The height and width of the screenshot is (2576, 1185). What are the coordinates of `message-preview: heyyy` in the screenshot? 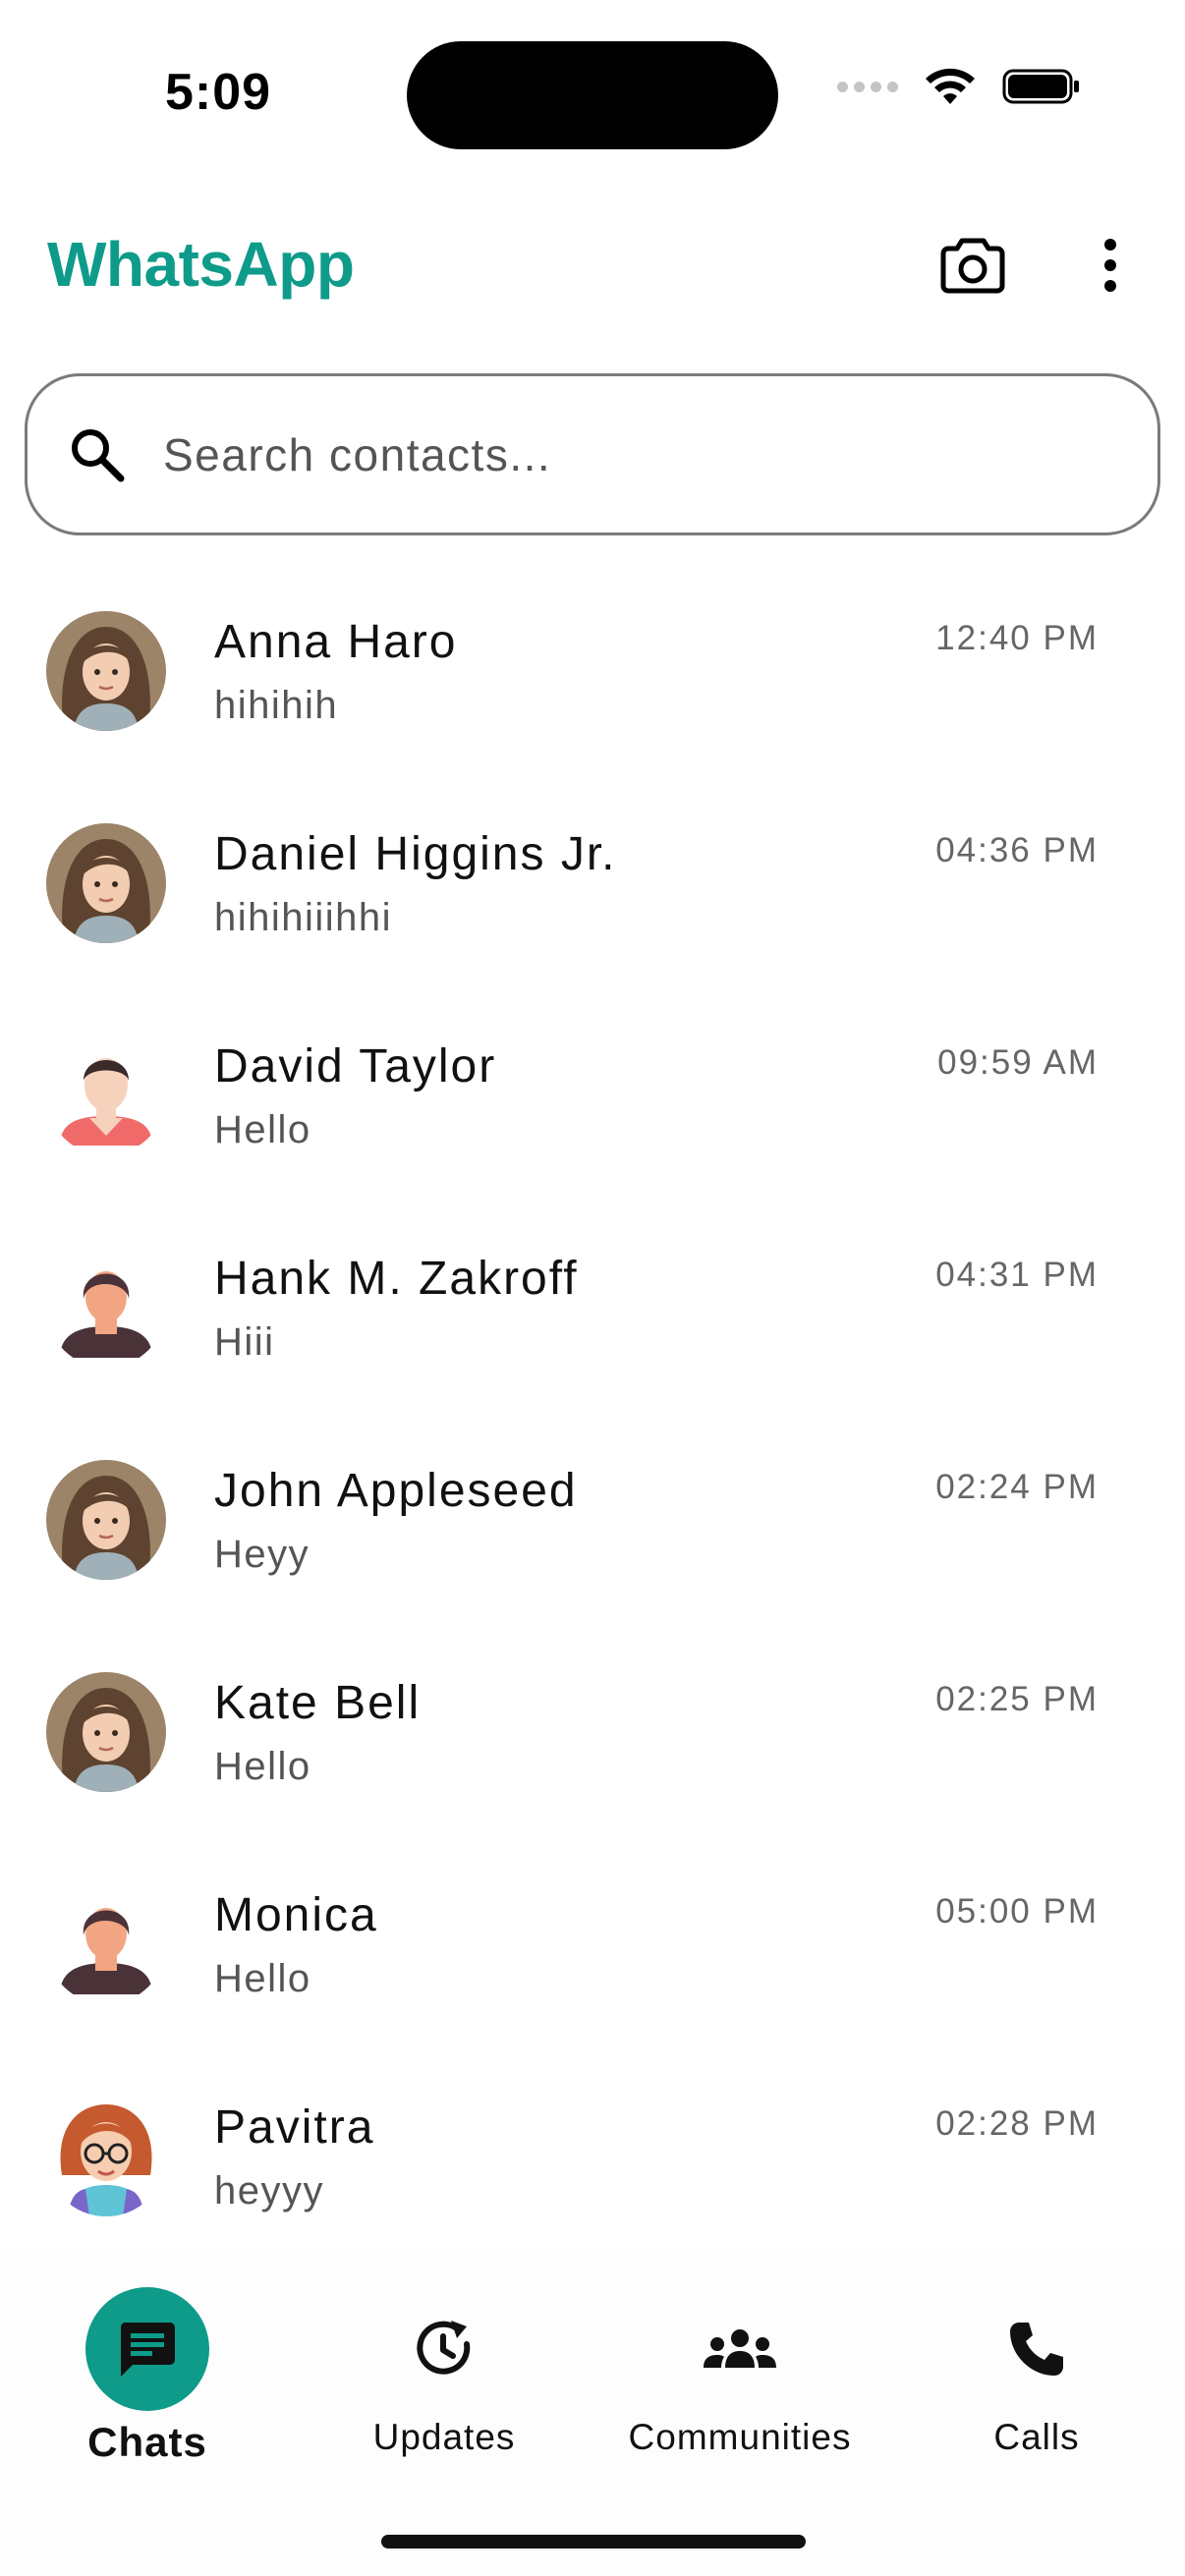 It's located at (269, 2190).